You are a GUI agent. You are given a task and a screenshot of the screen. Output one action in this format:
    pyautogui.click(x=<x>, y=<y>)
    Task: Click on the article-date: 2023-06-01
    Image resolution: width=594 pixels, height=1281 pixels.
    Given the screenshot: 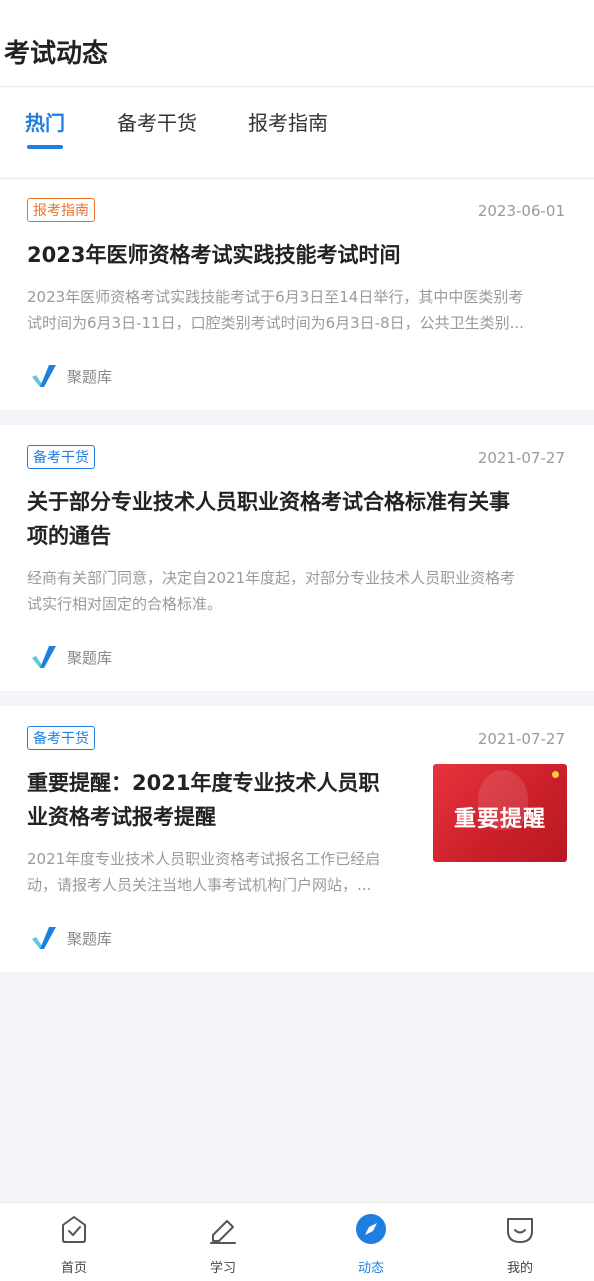 What is the action you would take?
    pyautogui.click(x=521, y=211)
    